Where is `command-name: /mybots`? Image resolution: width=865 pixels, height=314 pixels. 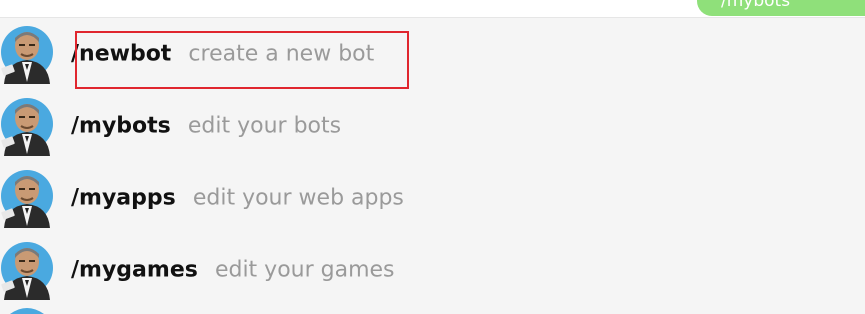 command-name: /mybots is located at coordinates (121, 126).